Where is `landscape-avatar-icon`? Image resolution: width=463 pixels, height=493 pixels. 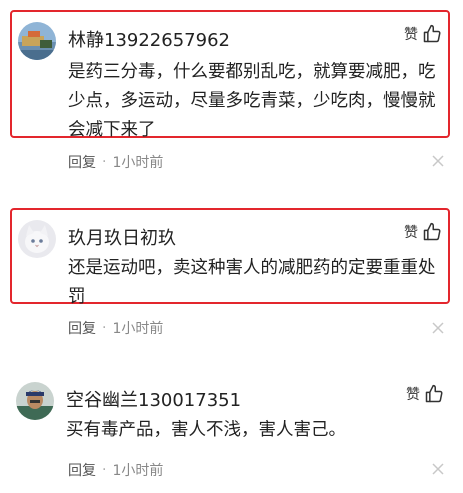 landscape-avatar-icon is located at coordinates (37, 41).